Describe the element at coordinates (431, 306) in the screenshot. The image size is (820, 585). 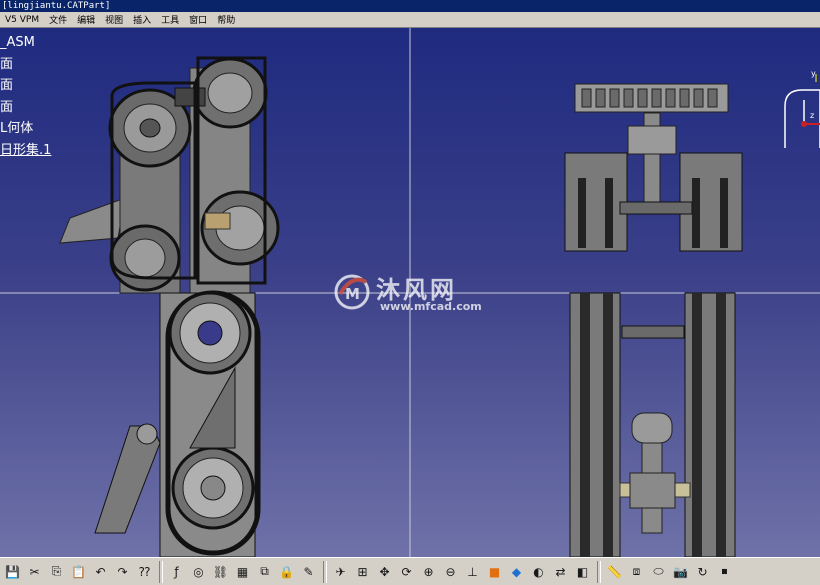
I see `watermark-url: www.mfcad.com` at that location.